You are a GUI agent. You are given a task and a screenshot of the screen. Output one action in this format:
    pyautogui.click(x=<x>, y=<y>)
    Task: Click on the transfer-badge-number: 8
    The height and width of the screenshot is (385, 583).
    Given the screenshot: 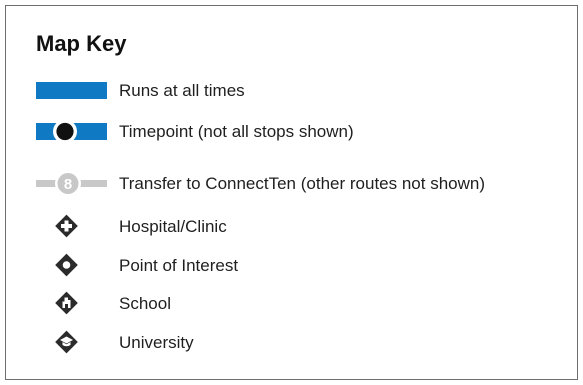 What is the action you would take?
    pyautogui.click(x=68, y=184)
    